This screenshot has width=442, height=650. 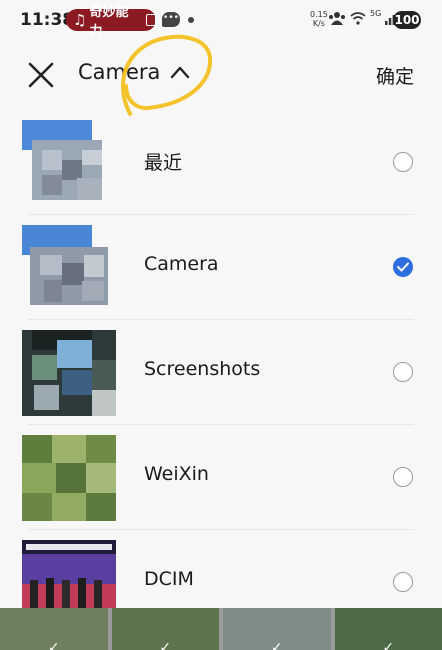 What do you see at coordinates (163, 163) in the screenshot?
I see `album-label: 最近` at bounding box center [163, 163].